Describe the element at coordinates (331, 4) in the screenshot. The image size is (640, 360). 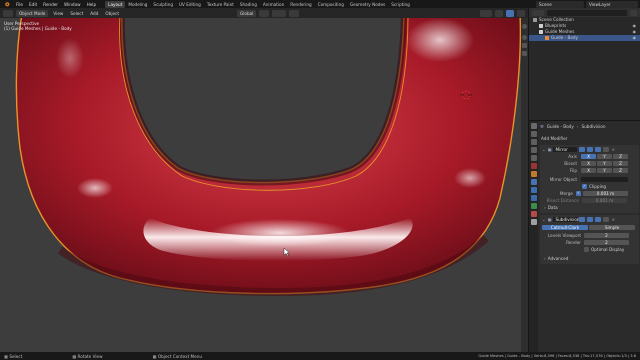
I see `workspace-tab-compositing: Compositing` at that location.